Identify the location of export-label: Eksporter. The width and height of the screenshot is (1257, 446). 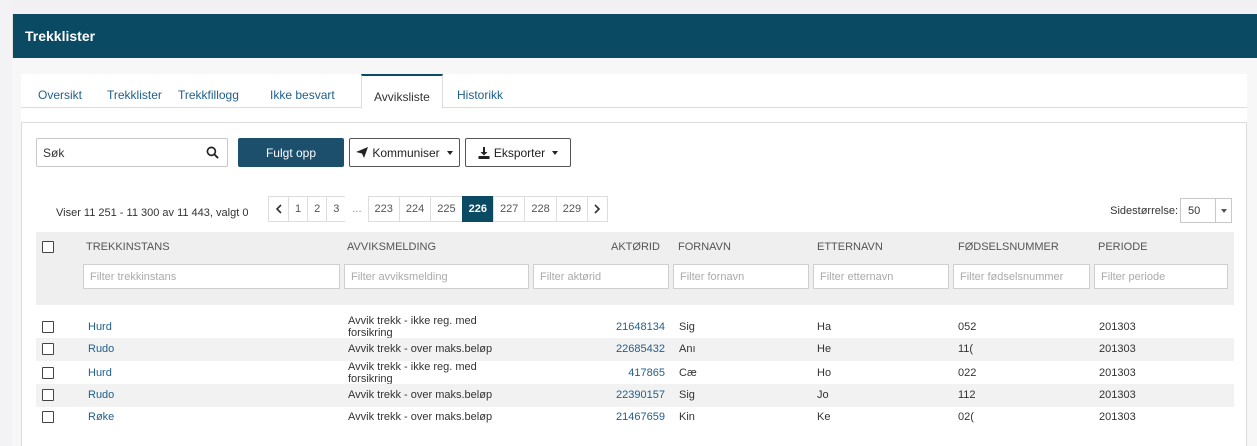
(519, 152).